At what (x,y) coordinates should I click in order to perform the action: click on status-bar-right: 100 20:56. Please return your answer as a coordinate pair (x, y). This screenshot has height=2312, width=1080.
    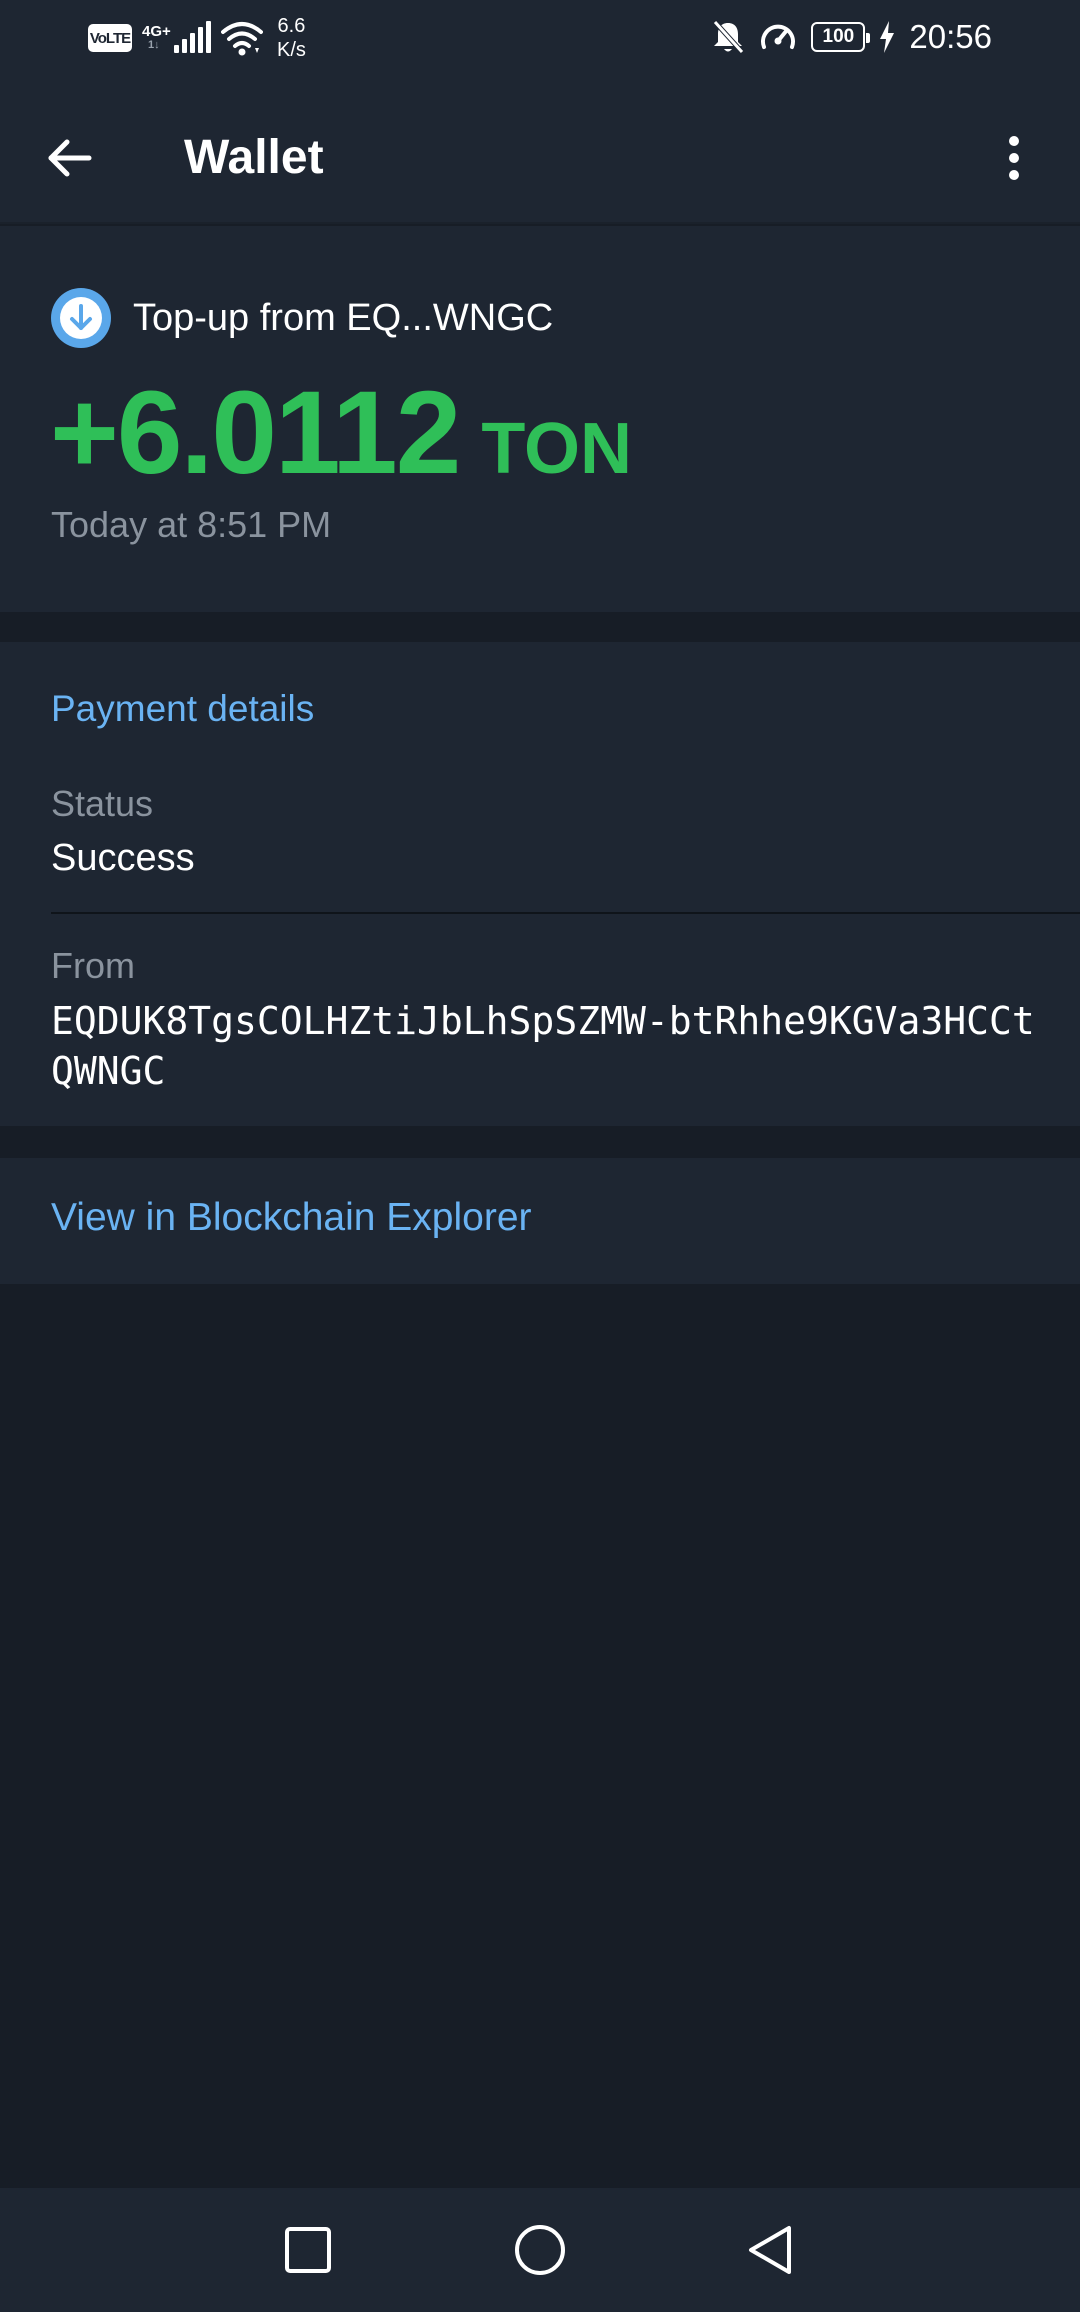
    Looking at the image, I should click on (851, 37).